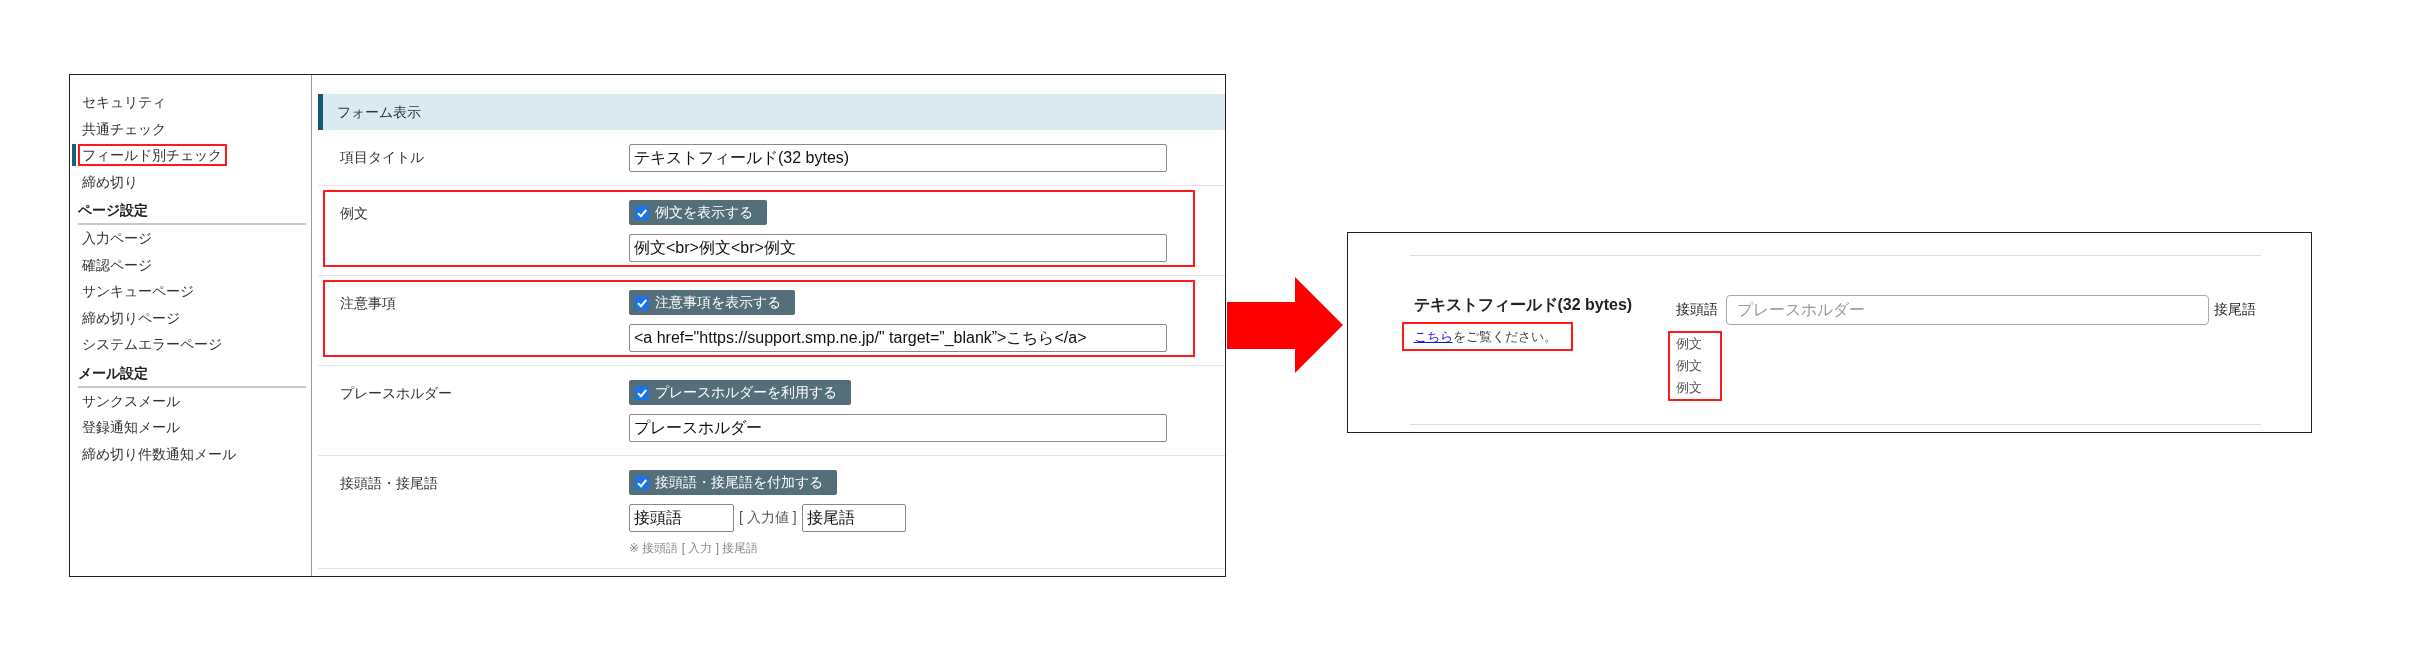 The image size is (2412, 657). What do you see at coordinates (138, 291) in the screenshot?
I see `nav-link: サンキューページ` at bounding box center [138, 291].